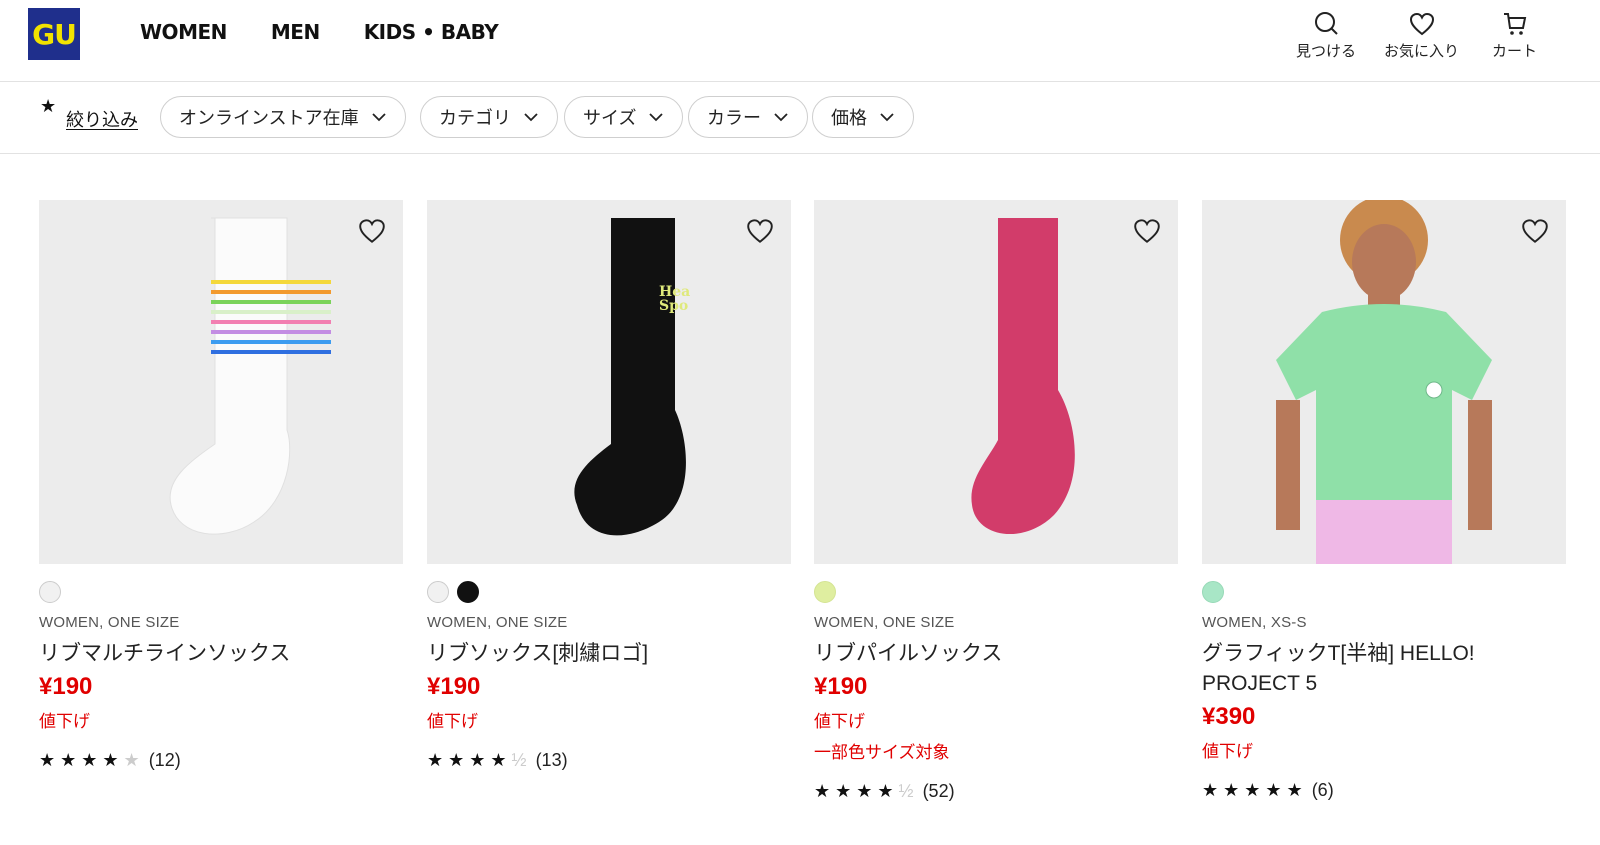  Describe the element at coordinates (269, 118) in the screenshot. I see `chip-label: オンラインストア在庫` at that location.